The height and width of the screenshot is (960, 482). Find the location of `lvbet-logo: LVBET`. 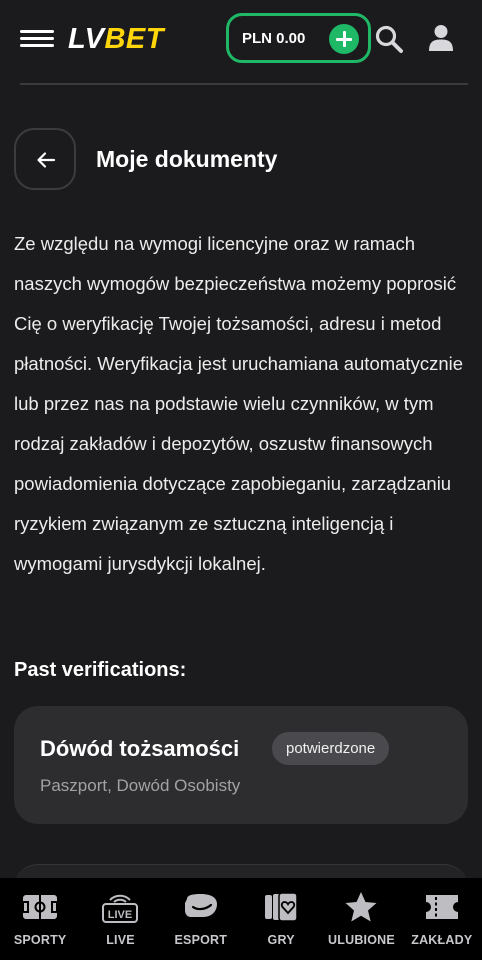

lvbet-logo: LVBET is located at coordinates (116, 39).